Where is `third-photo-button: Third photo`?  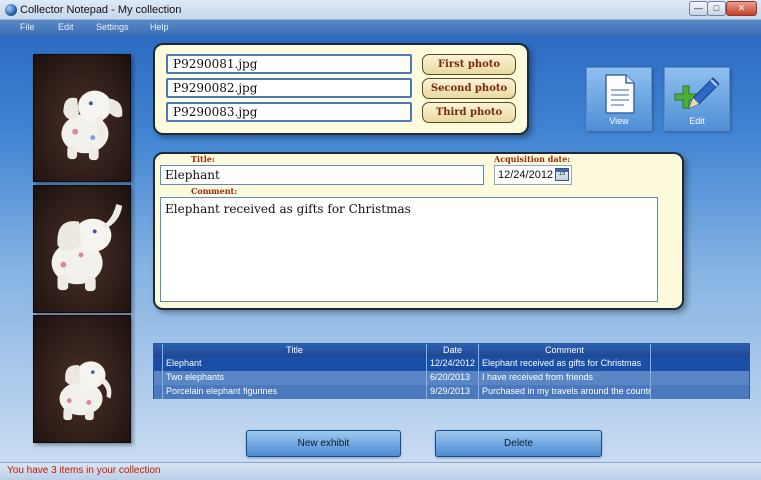 third-photo-button: Third photo is located at coordinates (469, 112).